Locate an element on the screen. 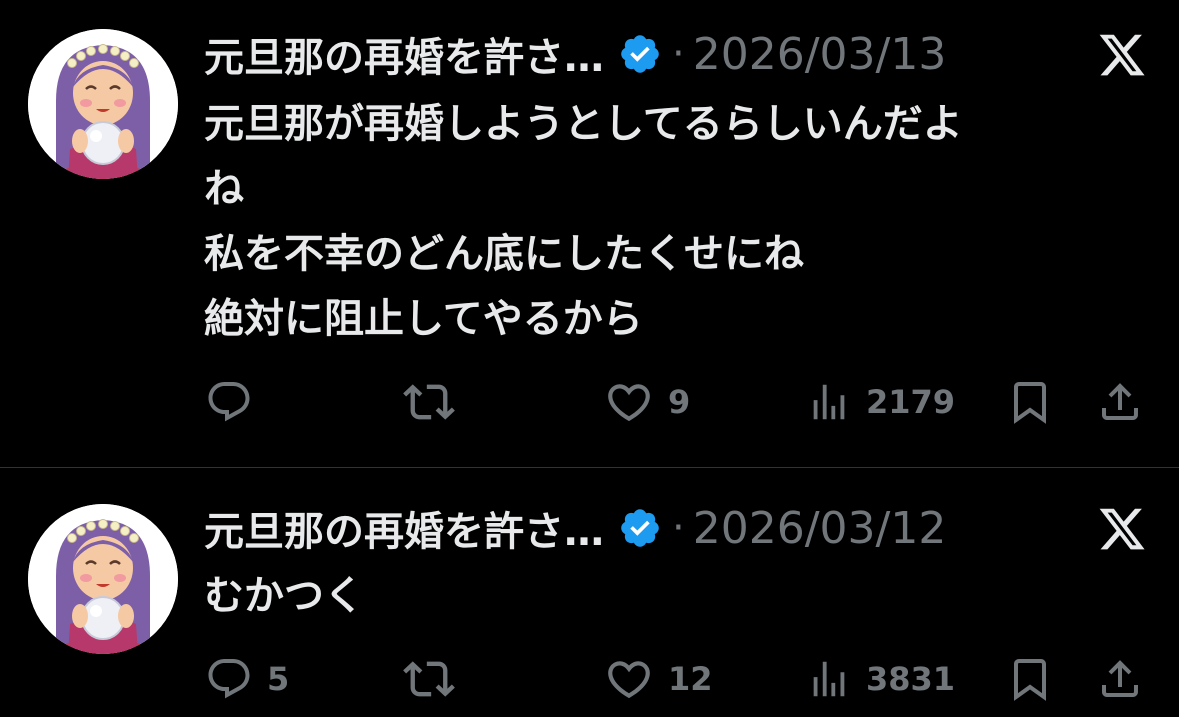 This screenshot has width=1179, height=717. tweet-header: 元旦那の再婚を許さ… · 2026/03/13 is located at coordinates (681, 54).